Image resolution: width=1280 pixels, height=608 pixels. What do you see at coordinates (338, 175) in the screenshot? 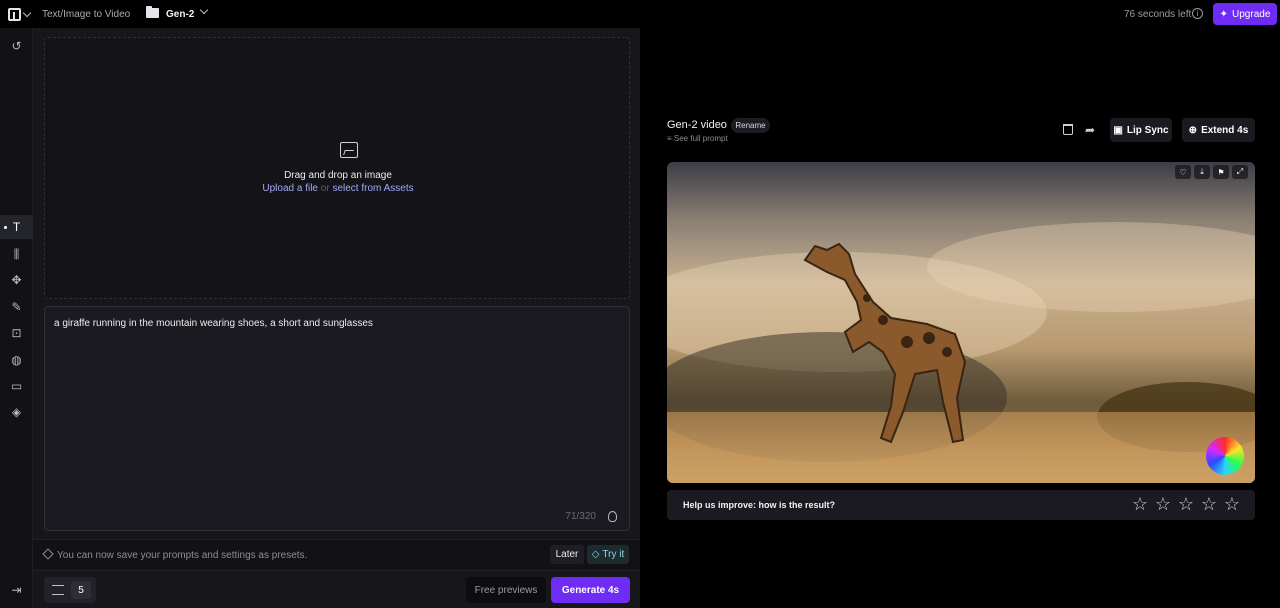
I see `dropzone-title: Drag and drop an image` at bounding box center [338, 175].